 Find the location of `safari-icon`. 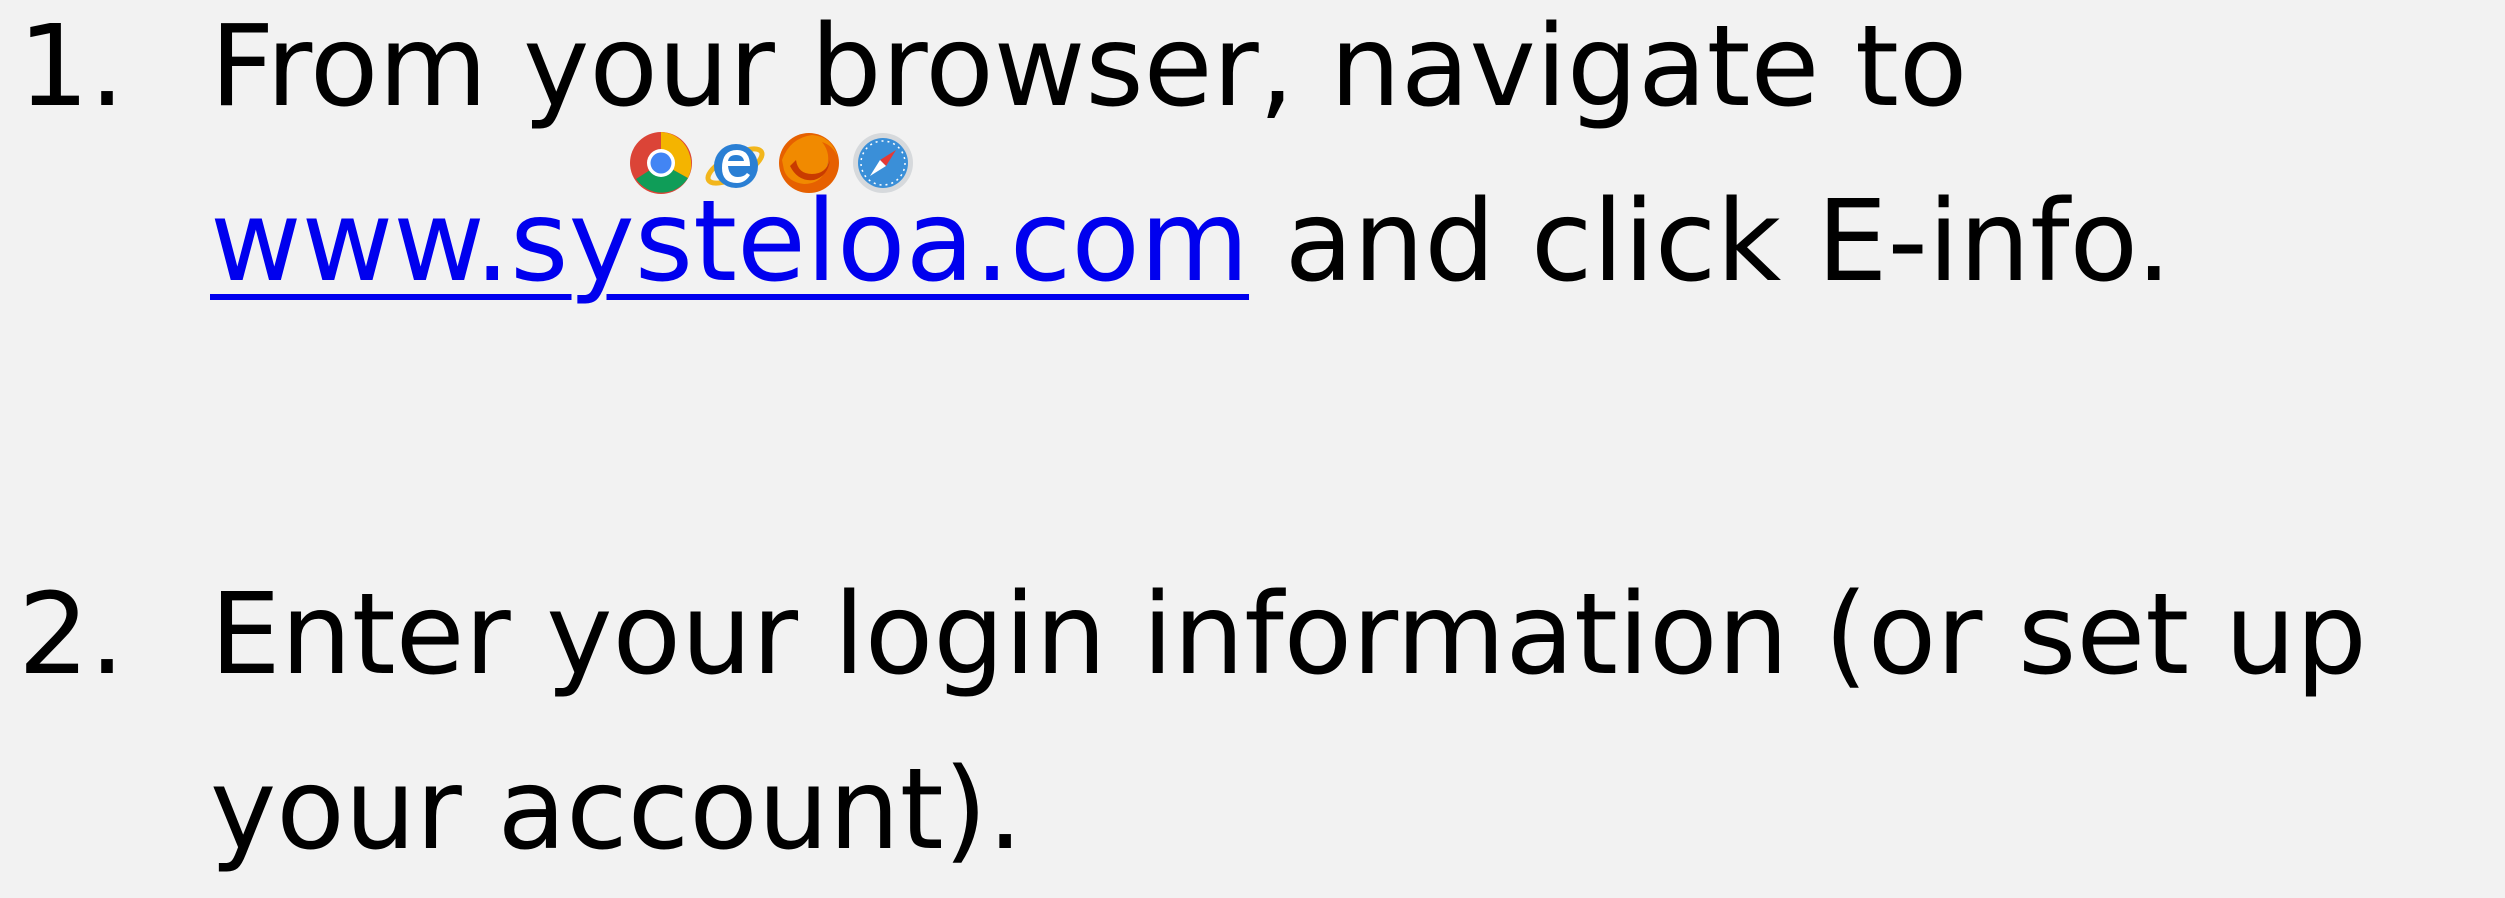

safari-icon is located at coordinates (883, 163).